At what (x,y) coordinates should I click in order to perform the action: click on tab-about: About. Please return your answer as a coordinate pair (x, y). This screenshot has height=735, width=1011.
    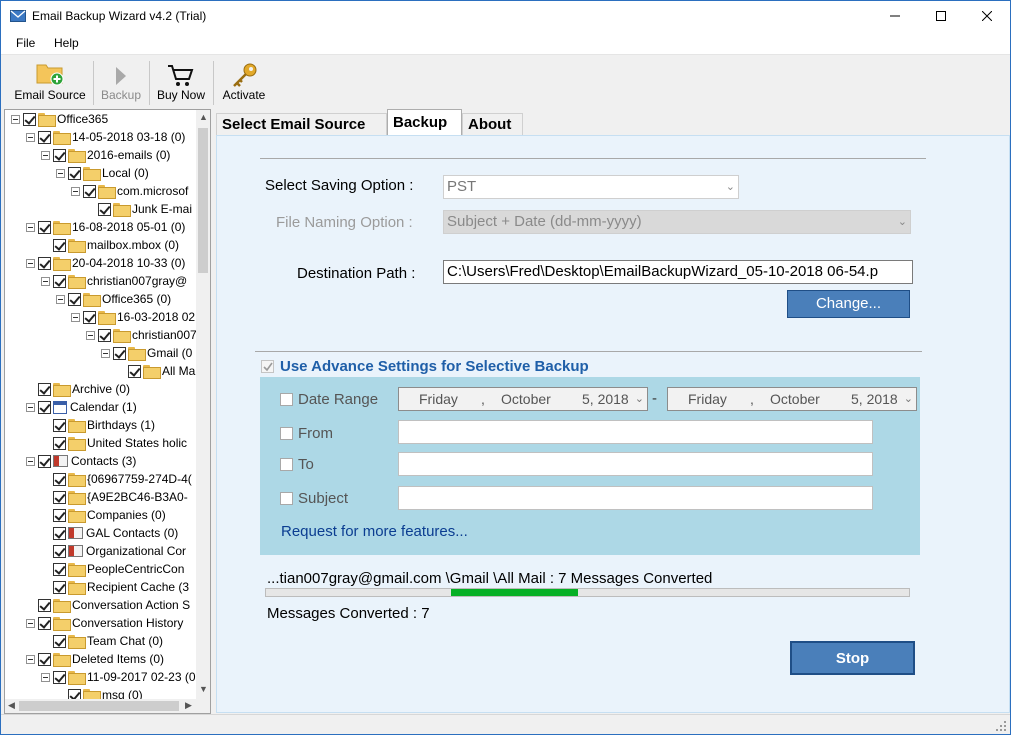
    Looking at the image, I should click on (492, 124).